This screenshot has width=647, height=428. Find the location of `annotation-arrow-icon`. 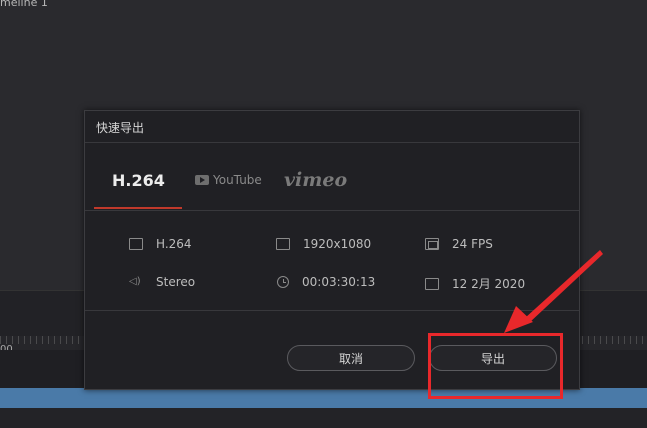

annotation-arrow-icon is located at coordinates (553, 291).